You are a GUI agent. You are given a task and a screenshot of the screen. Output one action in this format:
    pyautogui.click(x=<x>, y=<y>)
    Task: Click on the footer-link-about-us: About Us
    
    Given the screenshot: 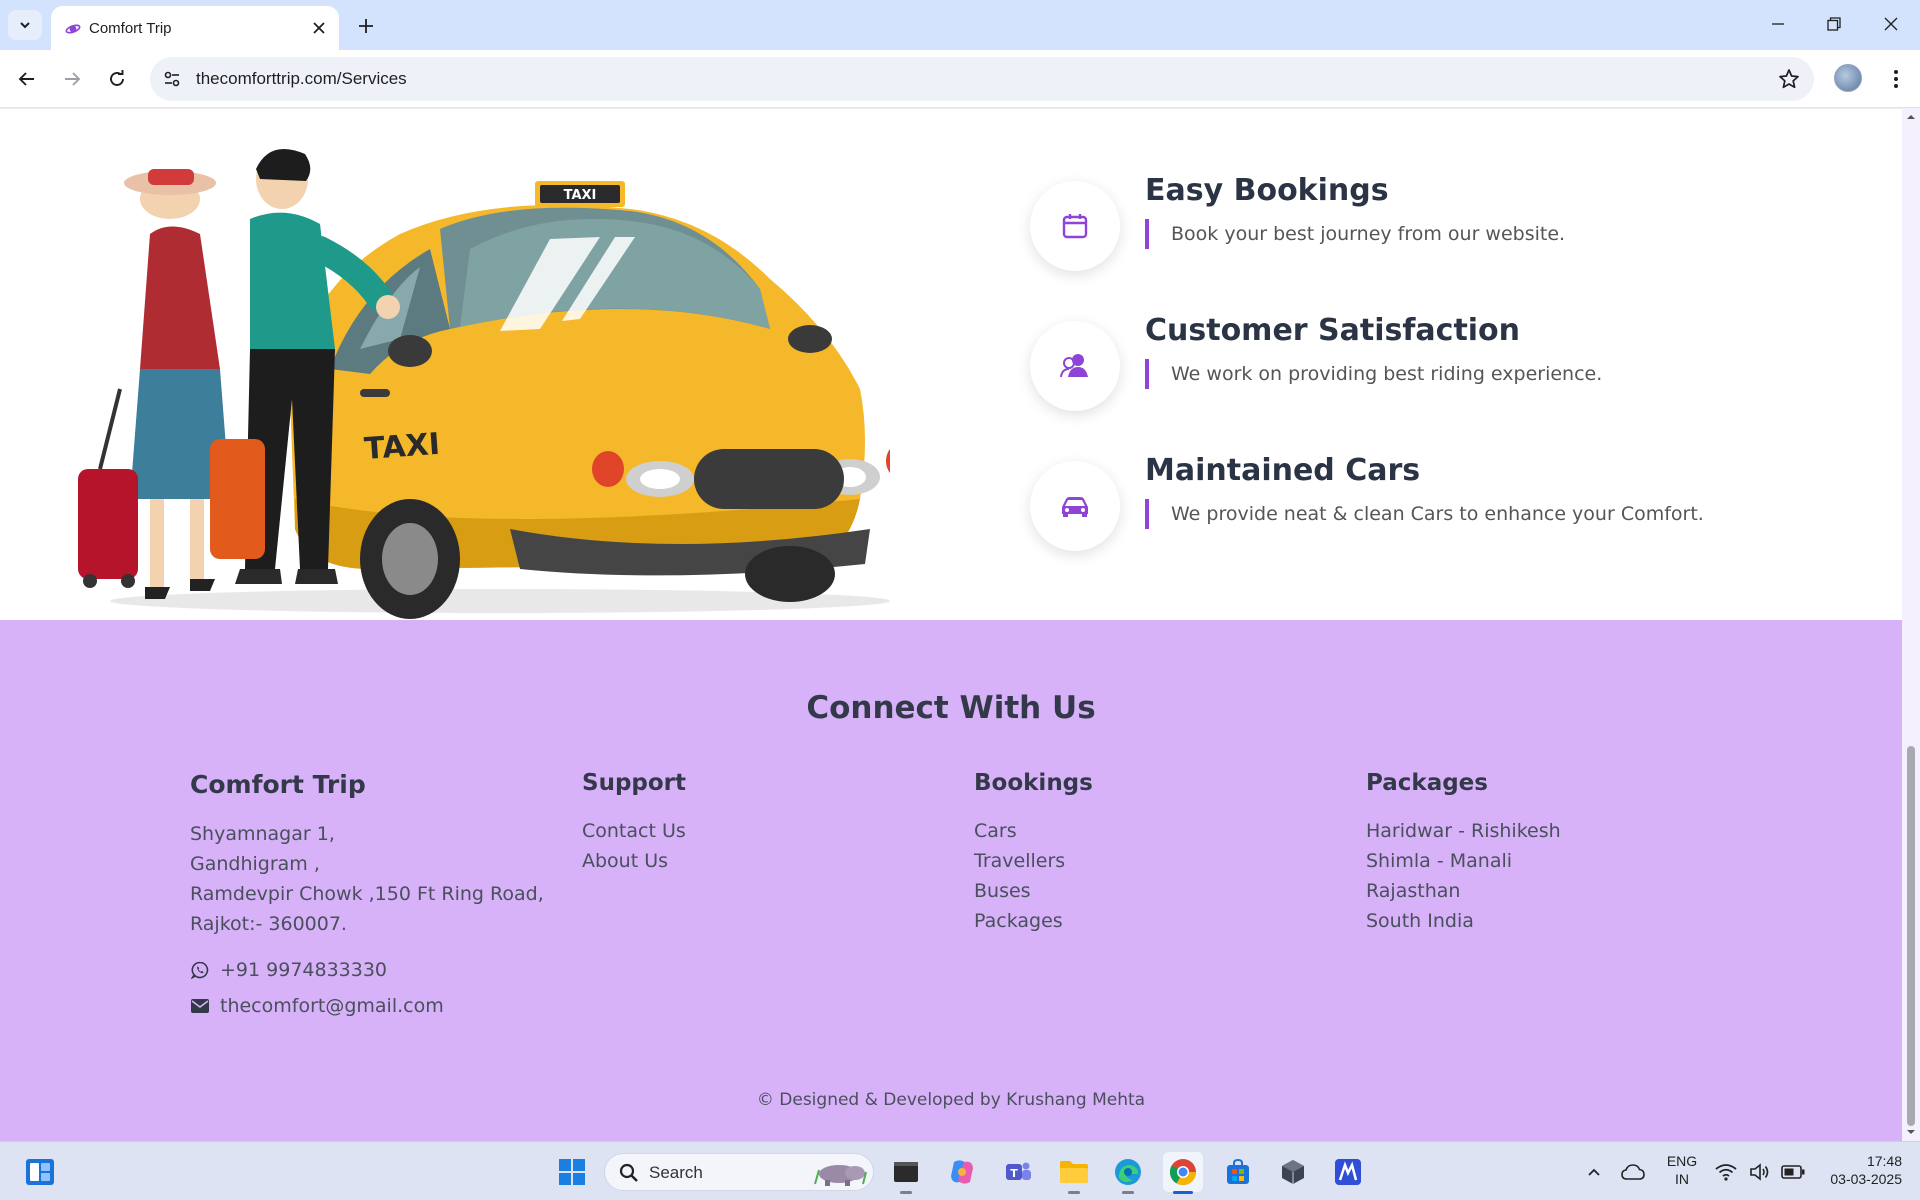 What is the action you would take?
    pyautogui.click(x=634, y=861)
    